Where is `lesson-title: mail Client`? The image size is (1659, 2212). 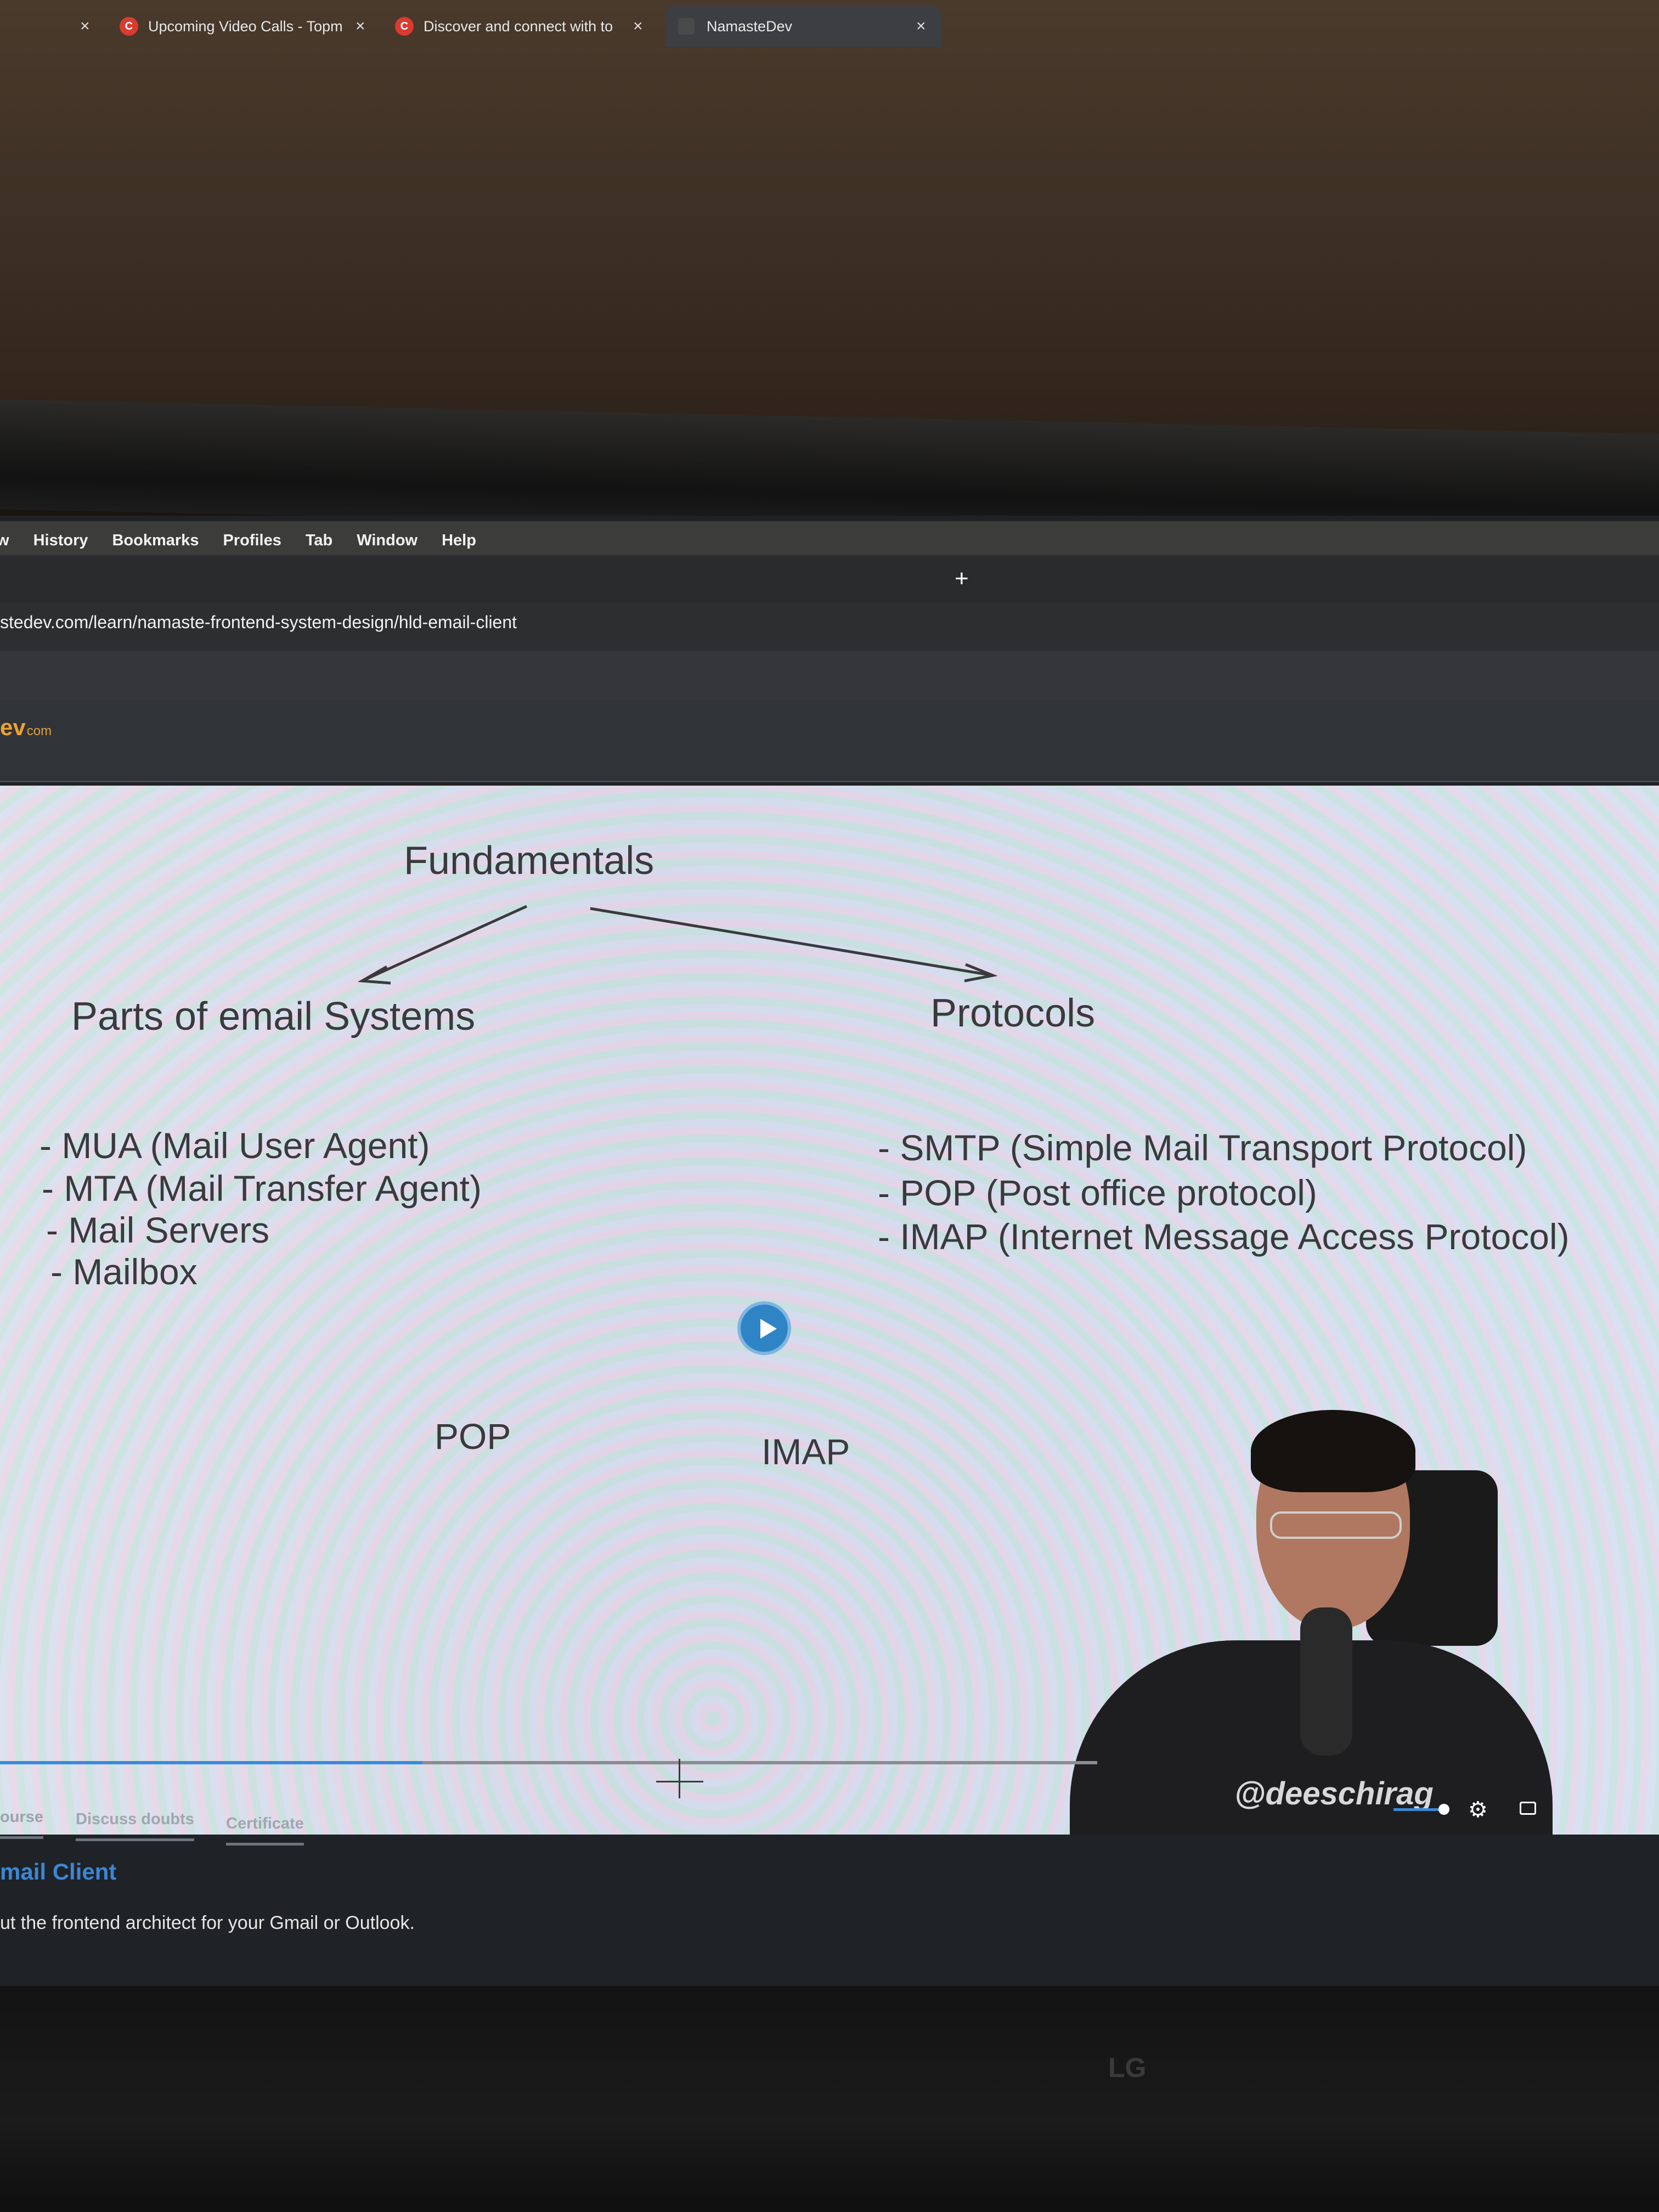 lesson-title: mail Client is located at coordinates (59, 1871).